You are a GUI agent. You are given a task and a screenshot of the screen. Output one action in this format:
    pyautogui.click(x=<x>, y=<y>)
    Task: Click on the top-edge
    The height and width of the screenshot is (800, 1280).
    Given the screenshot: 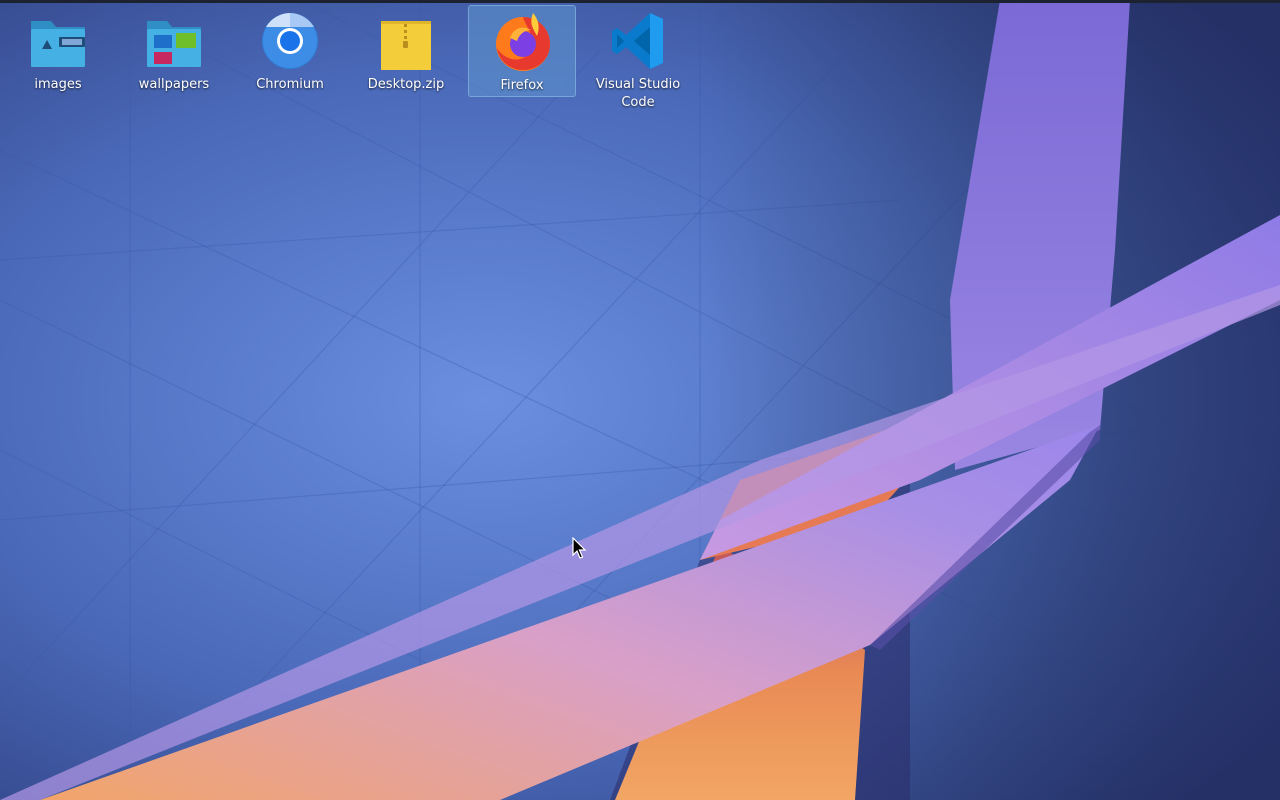 What is the action you would take?
    pyautogui.click(x=640, y=1)
    